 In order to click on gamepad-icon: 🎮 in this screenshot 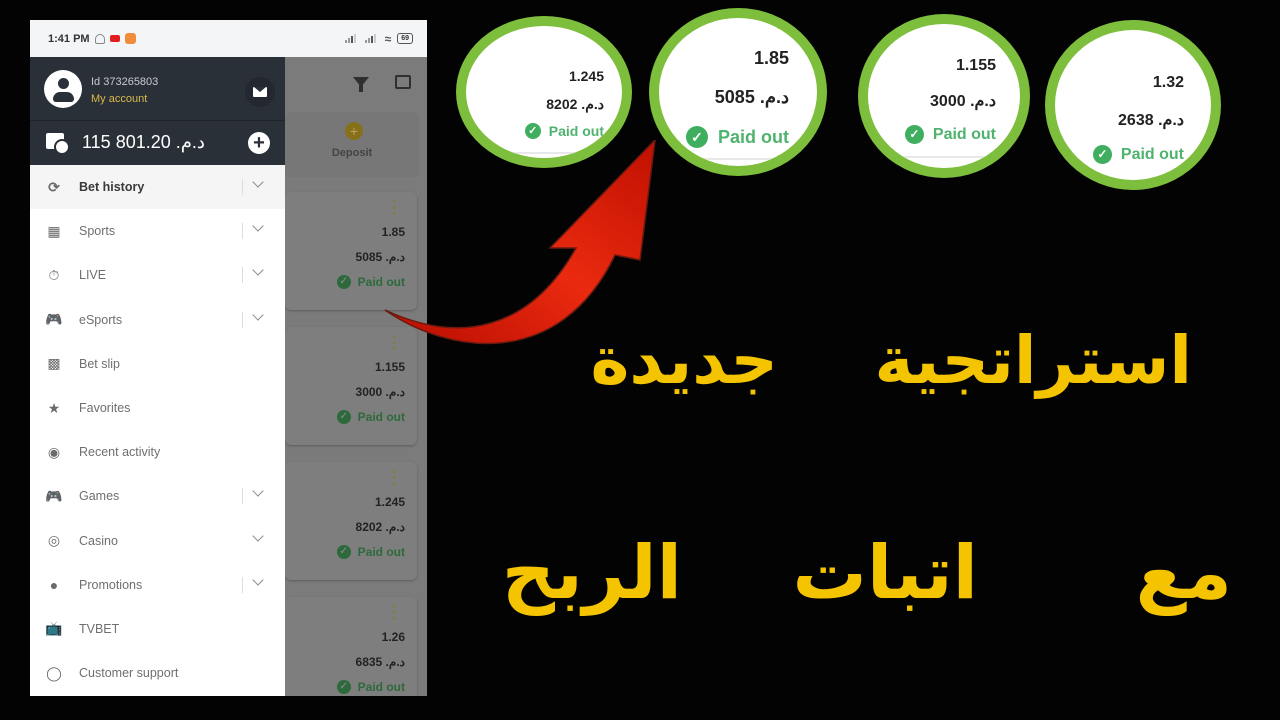, I will do `click(54, 495)`.